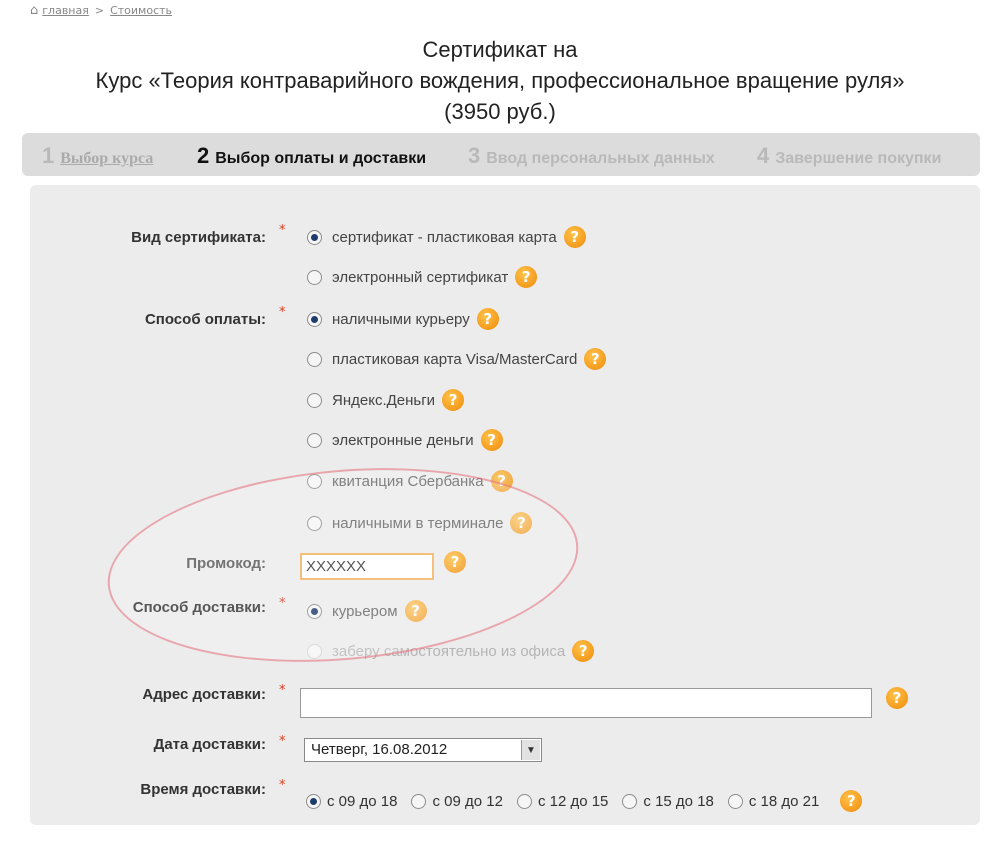 Image resolution: width=1000 pixels, height=859 pixels. I want to click on step-label: Ввод персональных данных, so click(600, 158).